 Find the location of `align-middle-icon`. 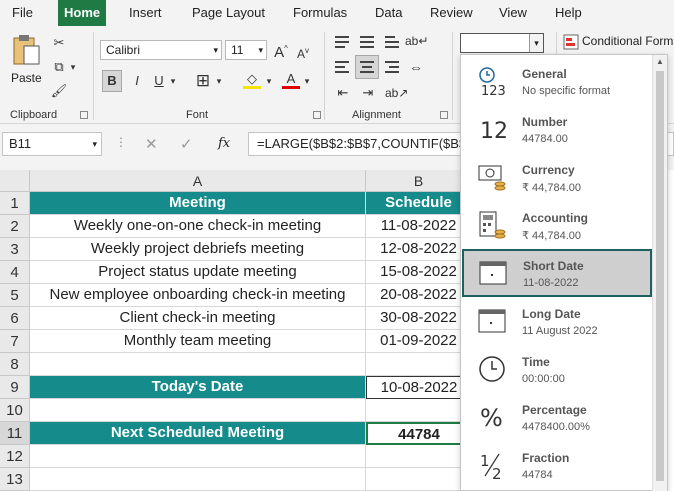

align-middle-icon is located at coordinates (367, 42).